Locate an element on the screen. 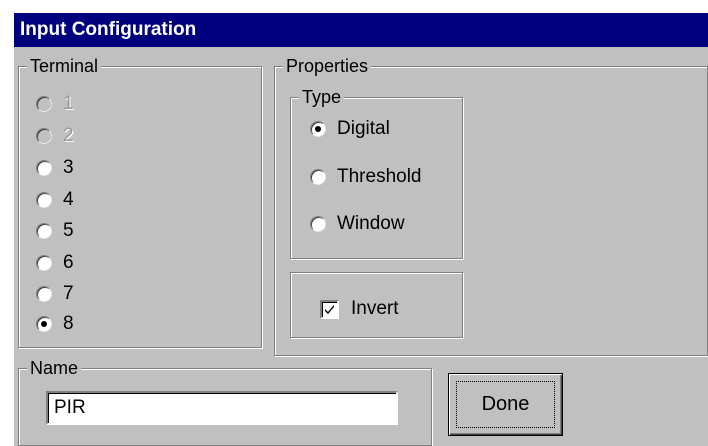  invert-checkbox-row: Invert is located at coordinates (359, 309).